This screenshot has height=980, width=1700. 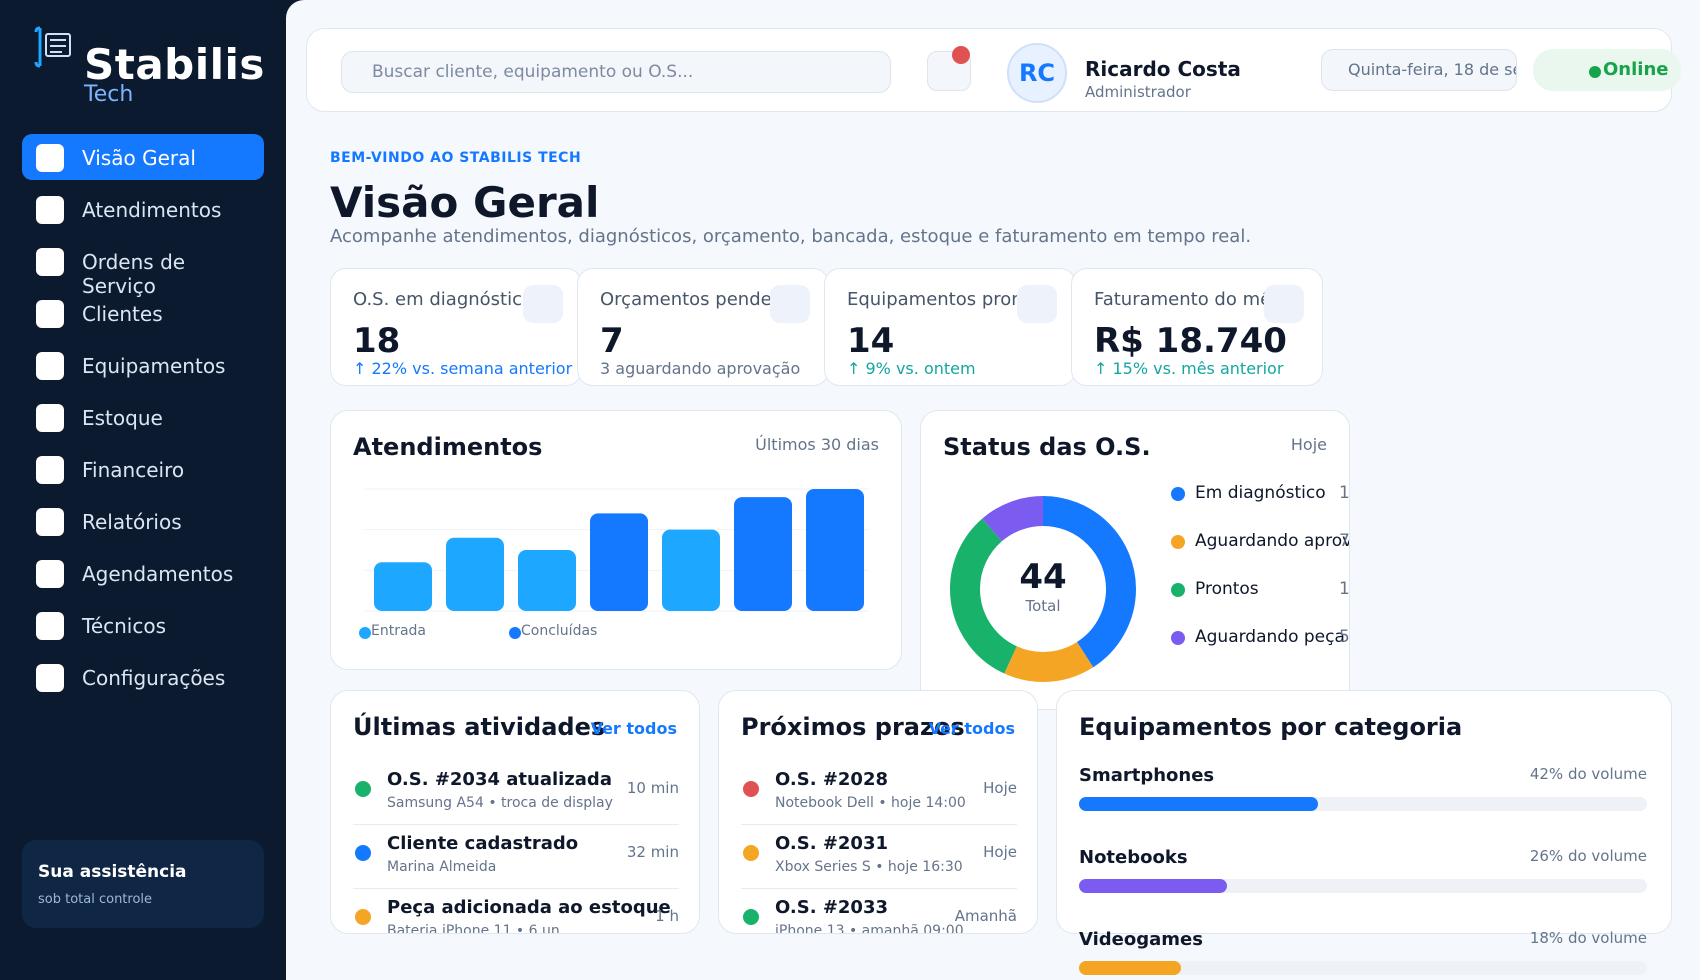 What do you see at coordinates (869, 928) in the screenshot?
I see `list-item-subtitle: iPhone 13 • amanhã 09:00` at bounding box center [869, 928].